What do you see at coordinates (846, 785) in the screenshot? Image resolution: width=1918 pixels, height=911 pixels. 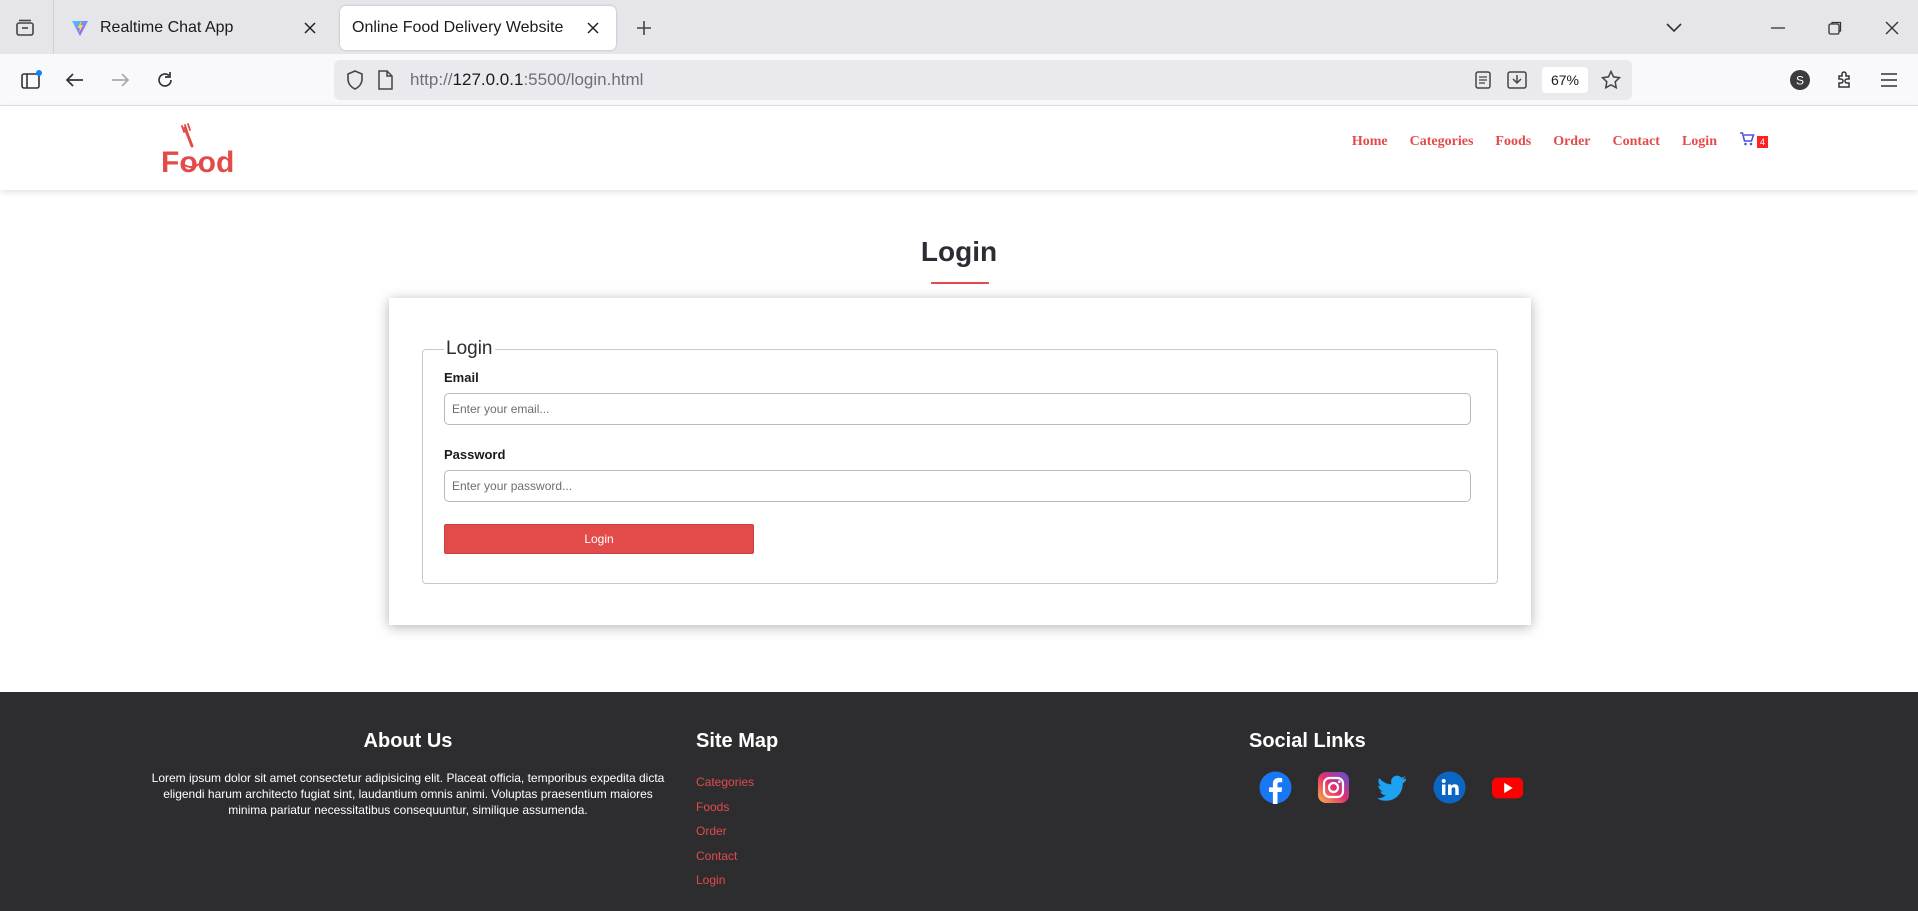 I see `list-item: Categories` at bounding box center [846, 785].